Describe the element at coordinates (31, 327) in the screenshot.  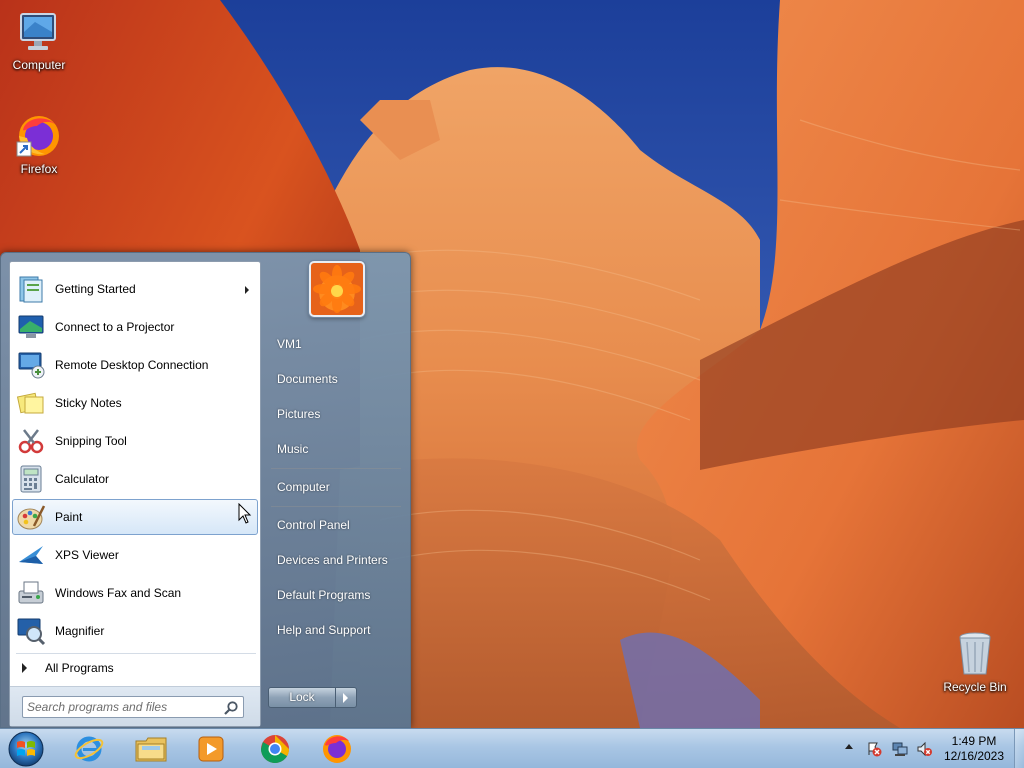
I see `projector-icon` at that location.